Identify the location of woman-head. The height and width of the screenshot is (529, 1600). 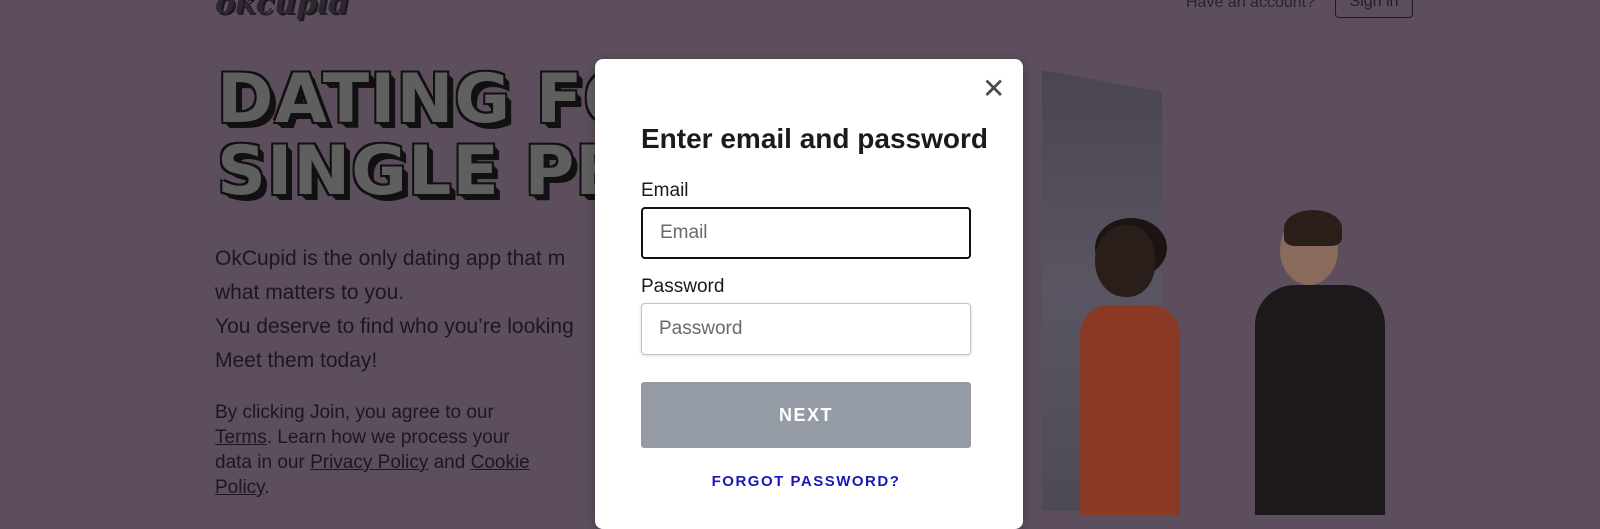
(1125, 261).